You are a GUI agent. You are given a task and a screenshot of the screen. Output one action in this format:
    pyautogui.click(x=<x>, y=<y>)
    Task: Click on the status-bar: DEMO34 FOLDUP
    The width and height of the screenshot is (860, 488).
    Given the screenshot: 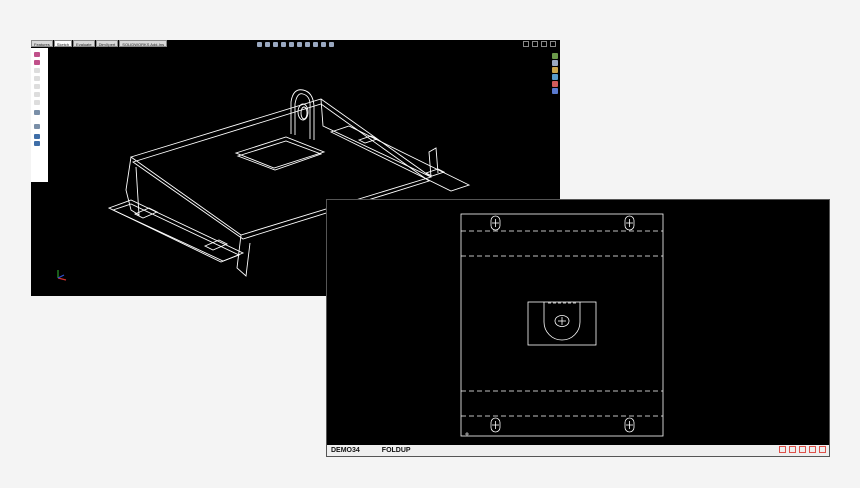 What is the action you would take?
    pyautogui.click(x=578, y=450)
    